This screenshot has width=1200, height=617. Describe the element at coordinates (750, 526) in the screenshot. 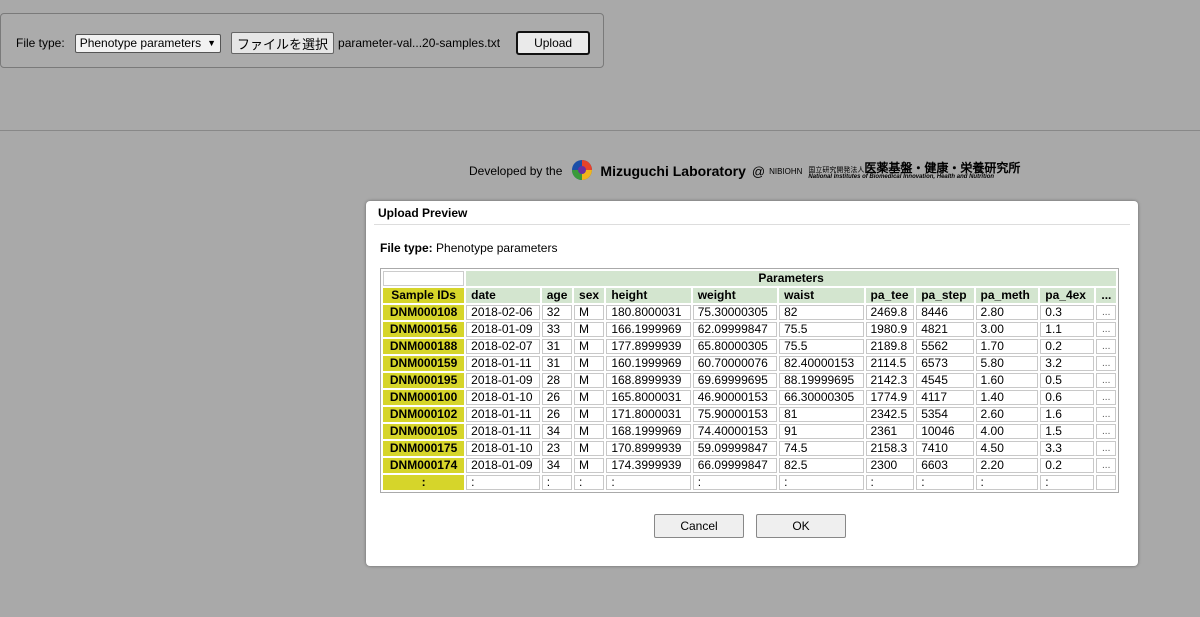

I see `dialog-buttons: Cancel OK` at that location.